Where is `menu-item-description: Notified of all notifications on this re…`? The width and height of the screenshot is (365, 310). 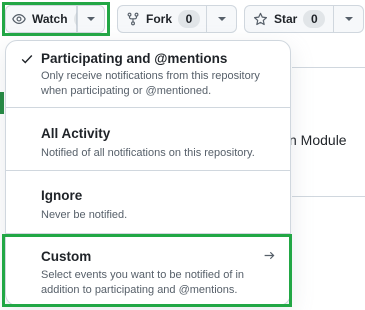 menu-item-description: Notified of all notifications on this re… is located at coordinates (148, 153).